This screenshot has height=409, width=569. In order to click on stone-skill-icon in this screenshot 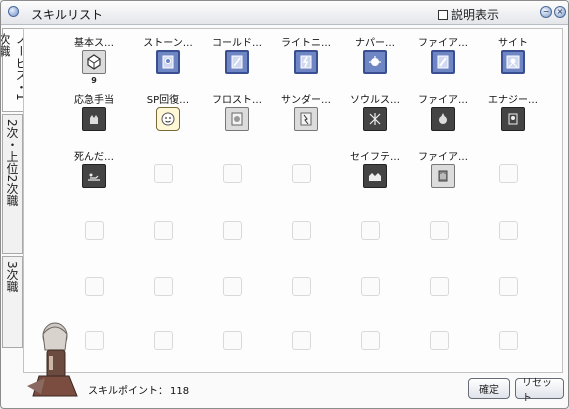, I will do `click(168, 62)`.